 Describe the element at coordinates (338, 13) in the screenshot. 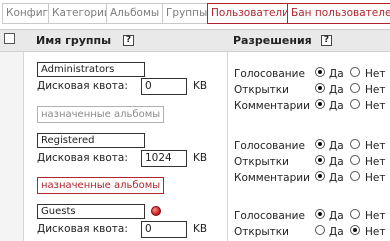

I see `tab-ban-users: Бан пользователей` at that location.